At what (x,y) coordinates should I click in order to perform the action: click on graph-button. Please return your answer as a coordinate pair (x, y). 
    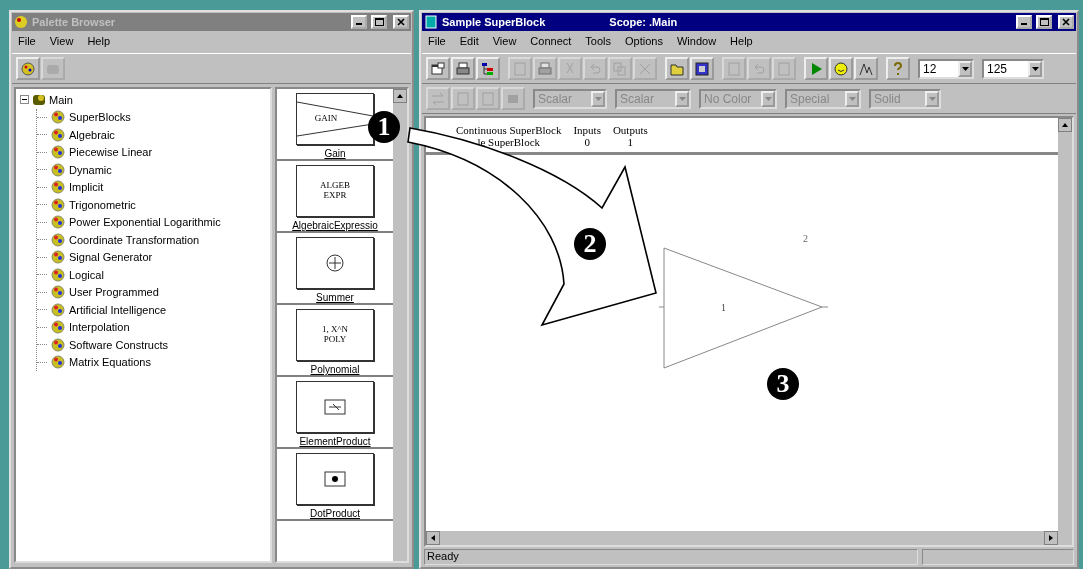
    Looking at the image, I should click on (866, 68).